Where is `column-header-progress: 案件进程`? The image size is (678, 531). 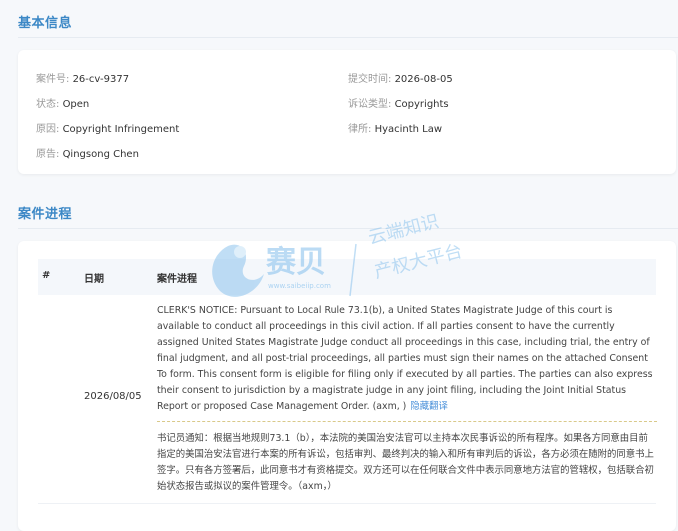
column-header-progress: 案件进程 is located at coordinates (177, 279).